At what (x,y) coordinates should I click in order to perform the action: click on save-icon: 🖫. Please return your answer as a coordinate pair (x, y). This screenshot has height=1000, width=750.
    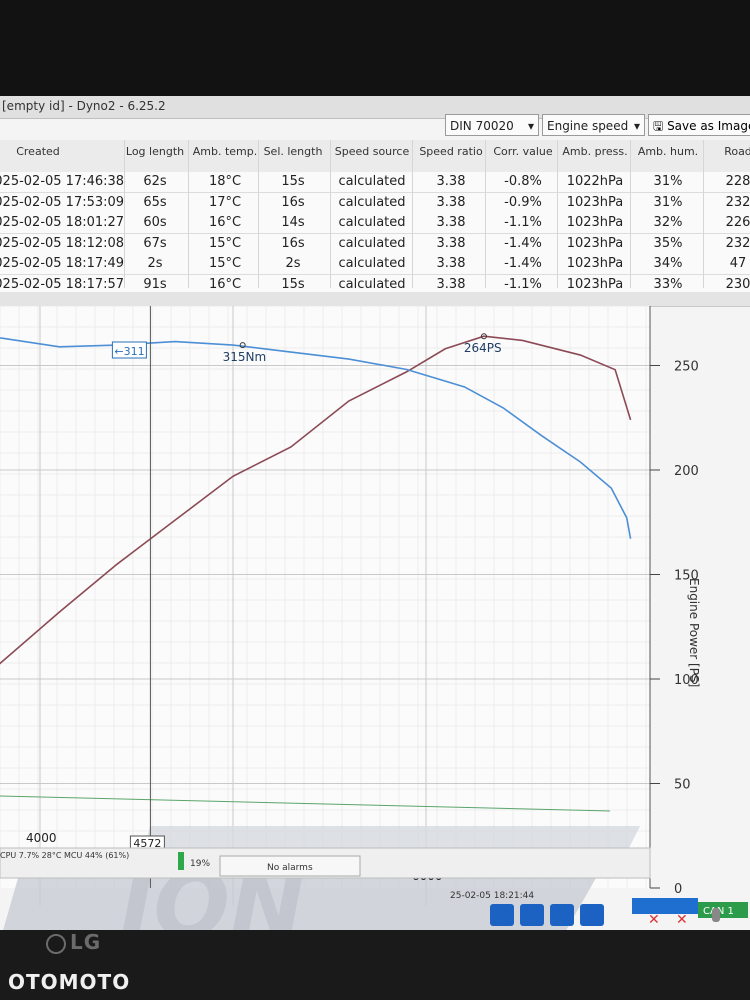
    Looking at the image, I should click on (658, 126).